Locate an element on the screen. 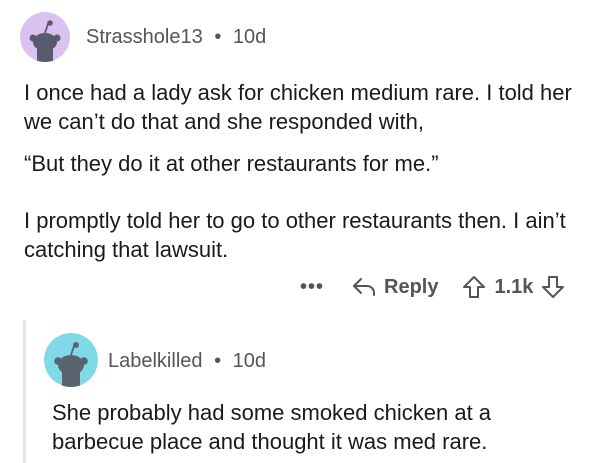  more-options-button: ••• is located at coordinates (312, 287).